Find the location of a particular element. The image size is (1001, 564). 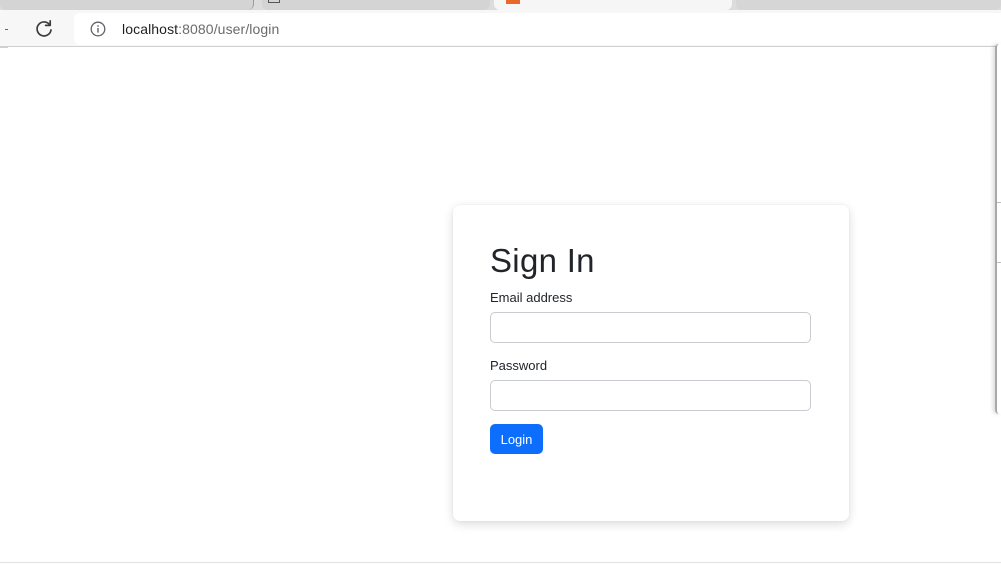

browser-tab-active is located at coordinates (613, 5).